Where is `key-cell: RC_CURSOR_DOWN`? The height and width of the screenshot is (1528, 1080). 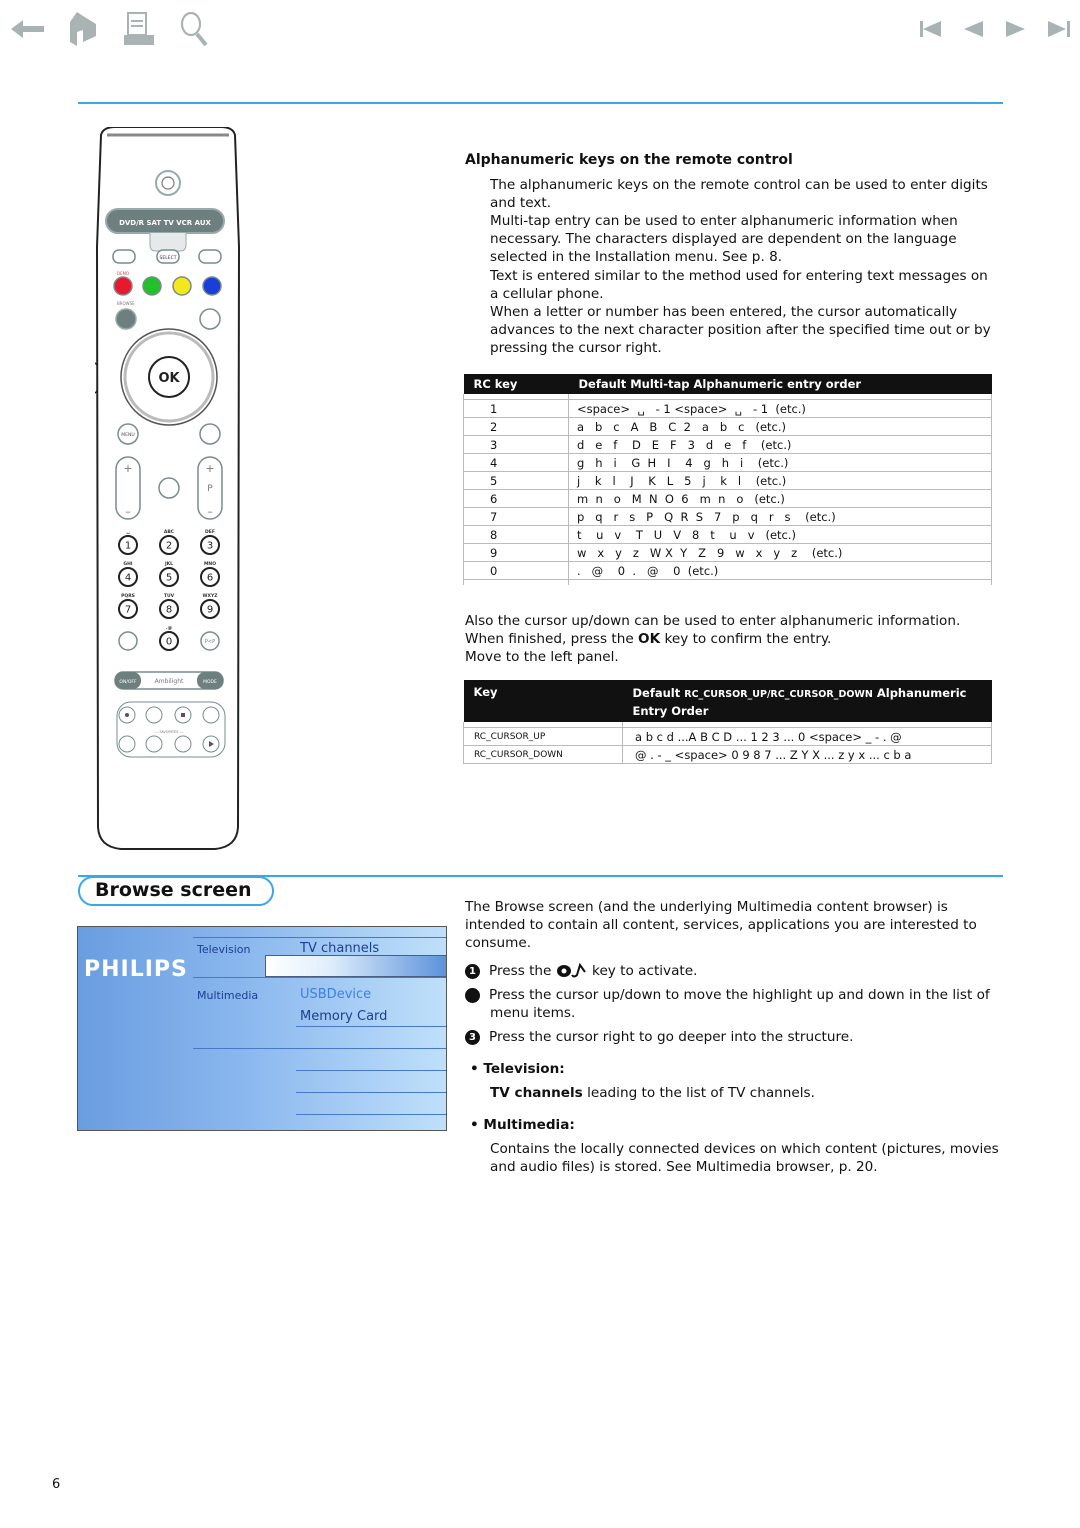
key-cell: RC_CURSOR_DOWN is located at coordinates (543, 754).